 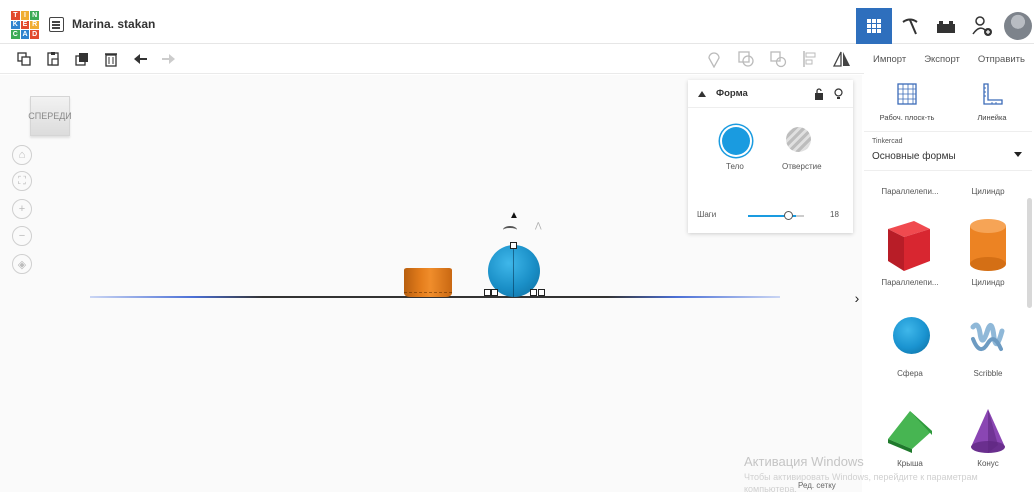 What do you see at coordinates (517, 22) in the screenshot?
I see `top-bar: T I N K E R C A D Marina. stakan` at bounding box center [517, 22].